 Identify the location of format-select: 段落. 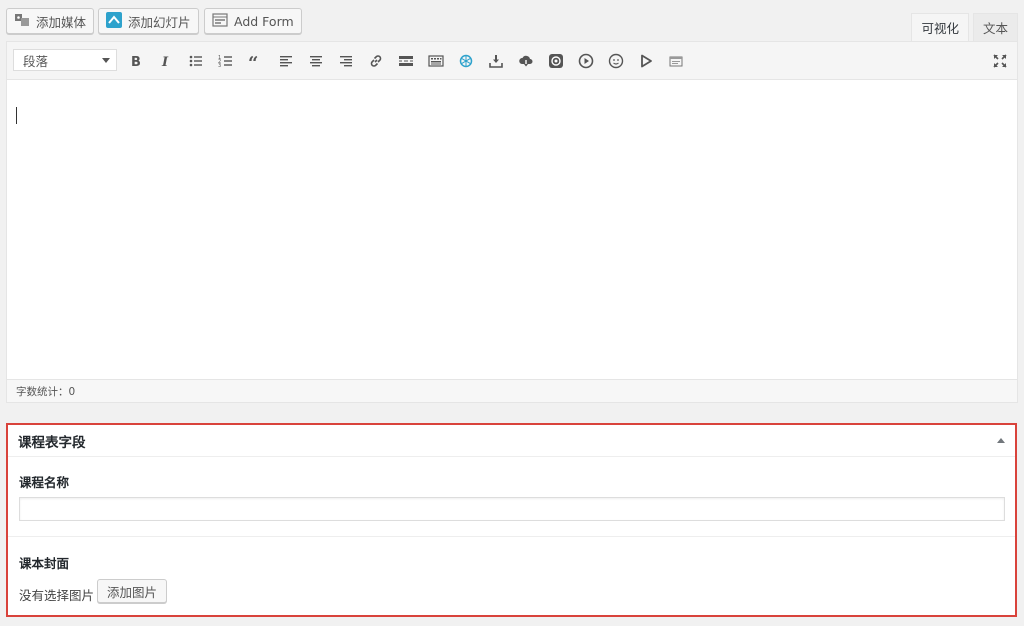
(65, 60).